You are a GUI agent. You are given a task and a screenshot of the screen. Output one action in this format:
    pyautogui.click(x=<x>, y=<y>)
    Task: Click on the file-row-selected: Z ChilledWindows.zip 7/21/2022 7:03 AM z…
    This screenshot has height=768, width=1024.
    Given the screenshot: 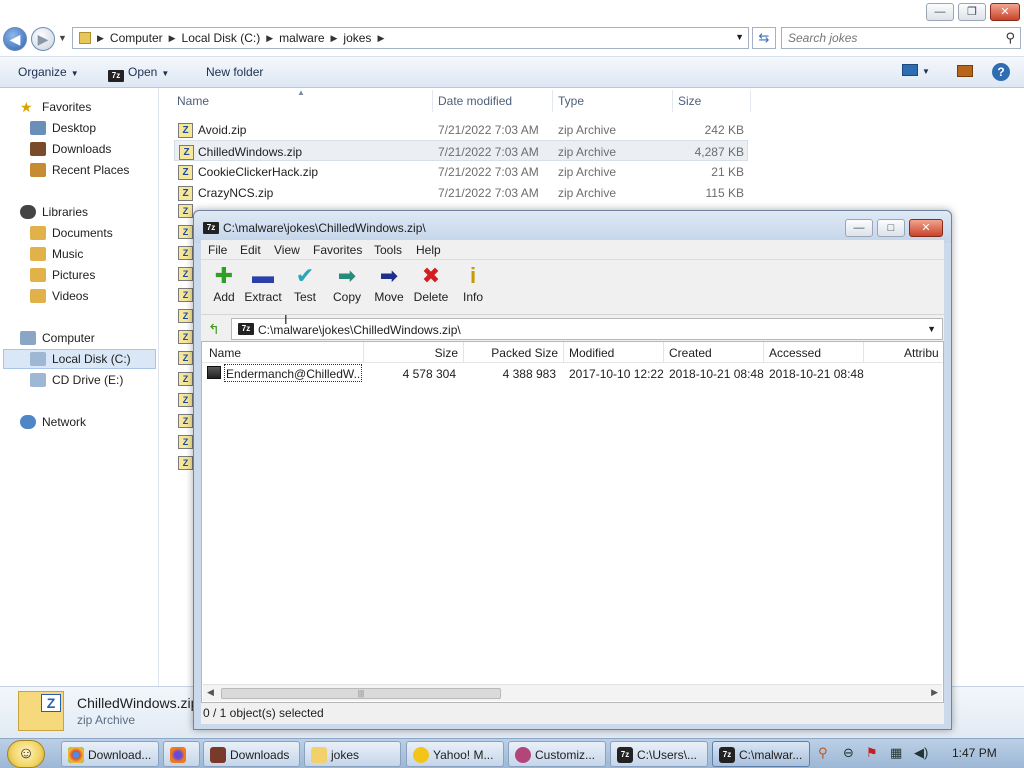 What is the action you would take?
    pyautogui.click(x=461, y=150)
    